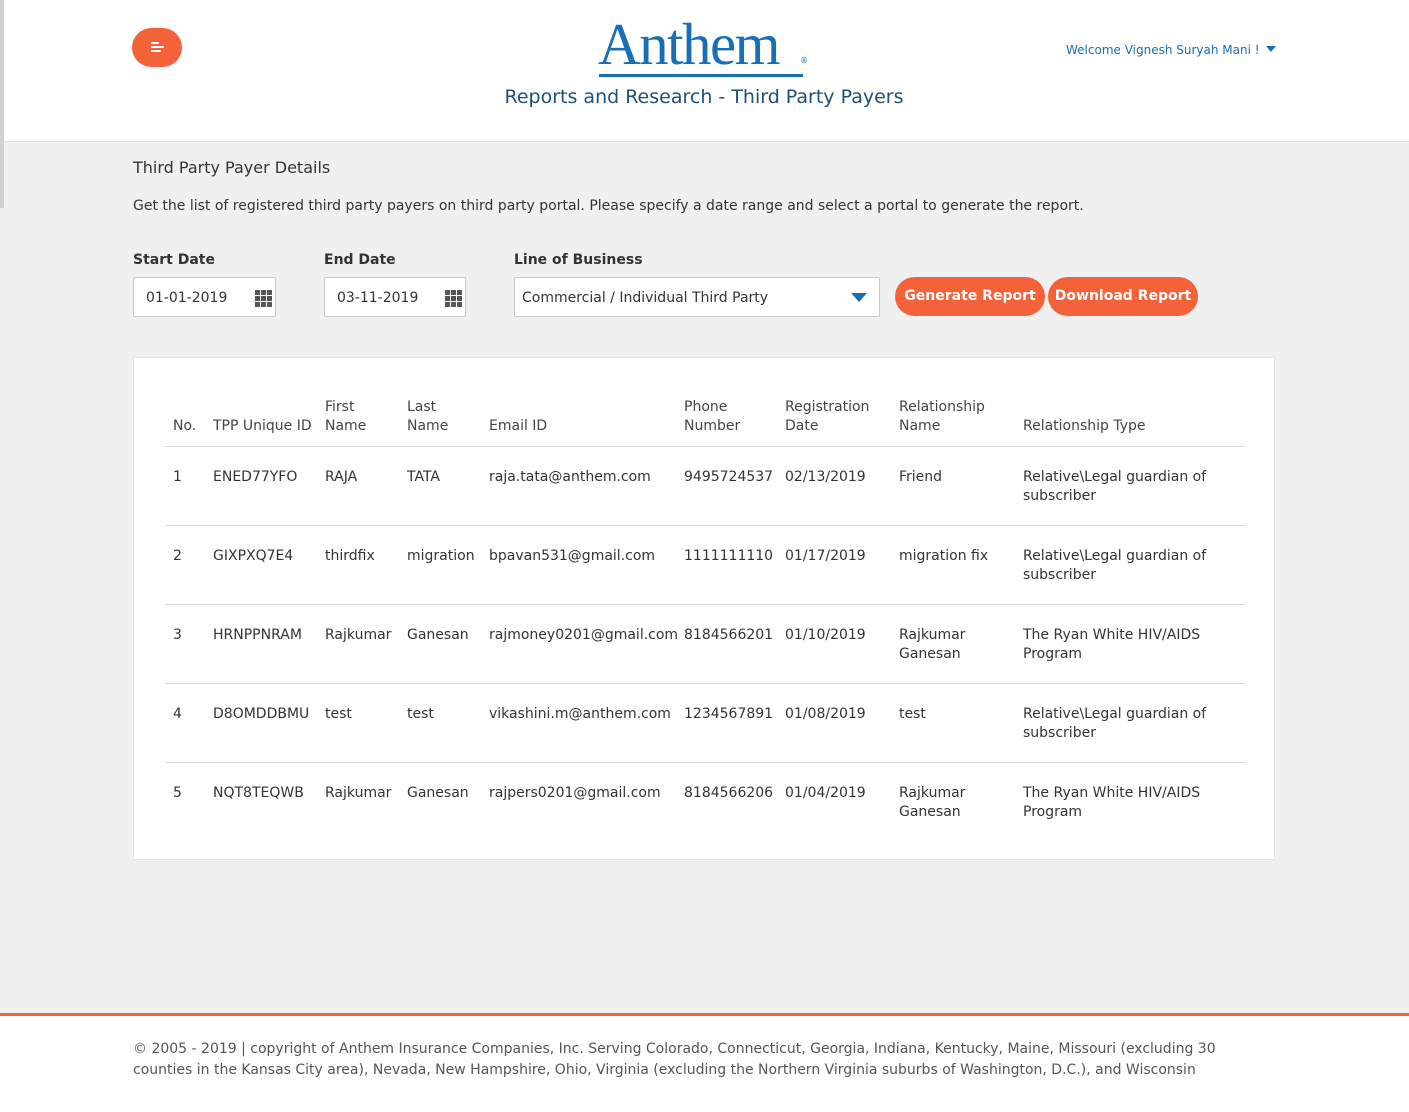  What do you see at coordinates (232, 167) in the screenshot?
I see `section-title: Third Party Payer Details` at bounding box center [232, 167].